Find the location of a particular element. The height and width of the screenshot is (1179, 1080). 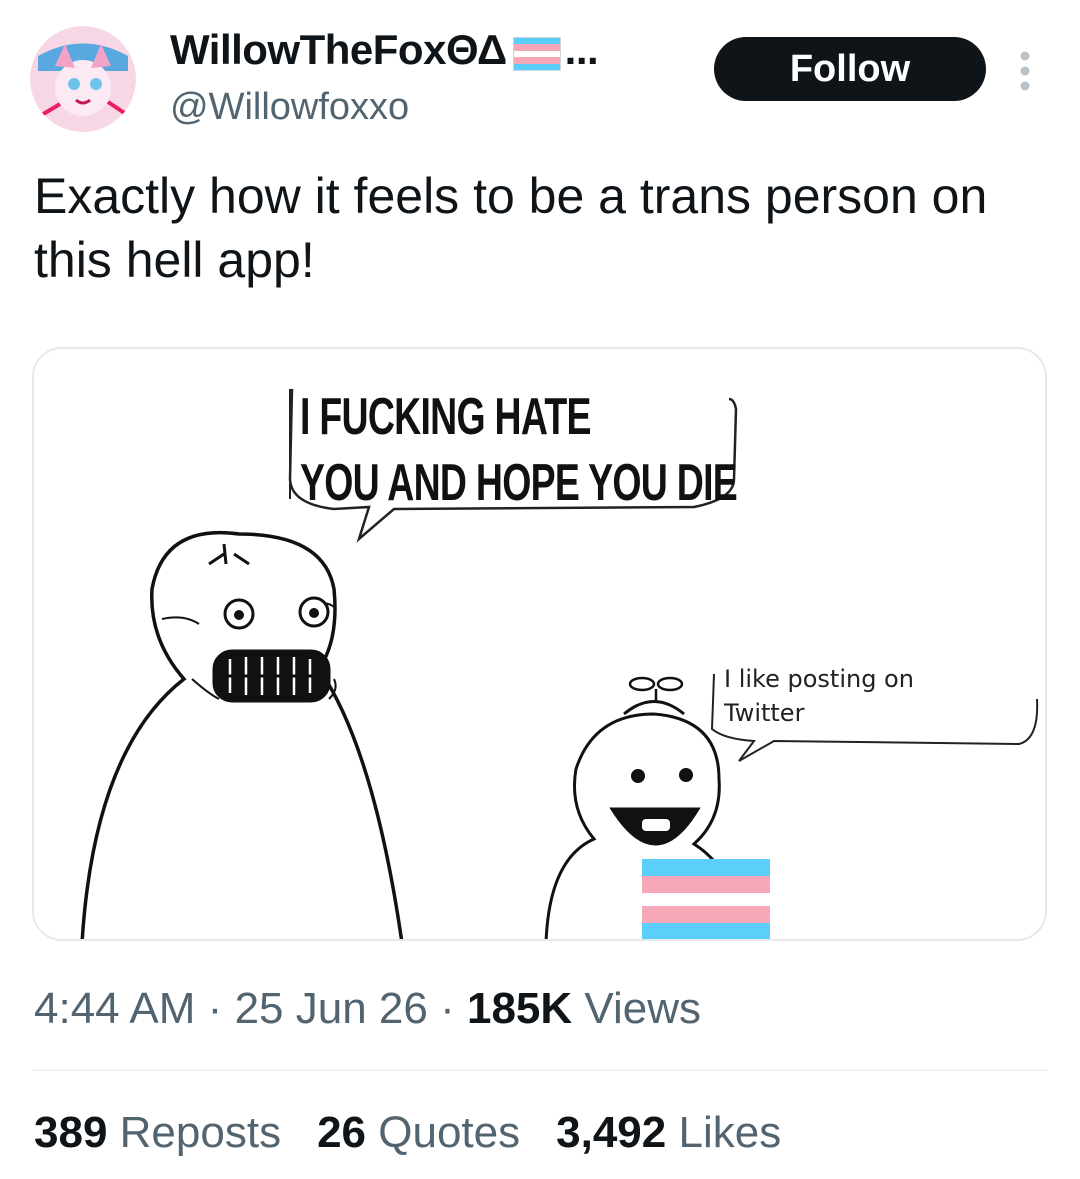

reposts-label: Reposts is located at coordinates (200, 1132).